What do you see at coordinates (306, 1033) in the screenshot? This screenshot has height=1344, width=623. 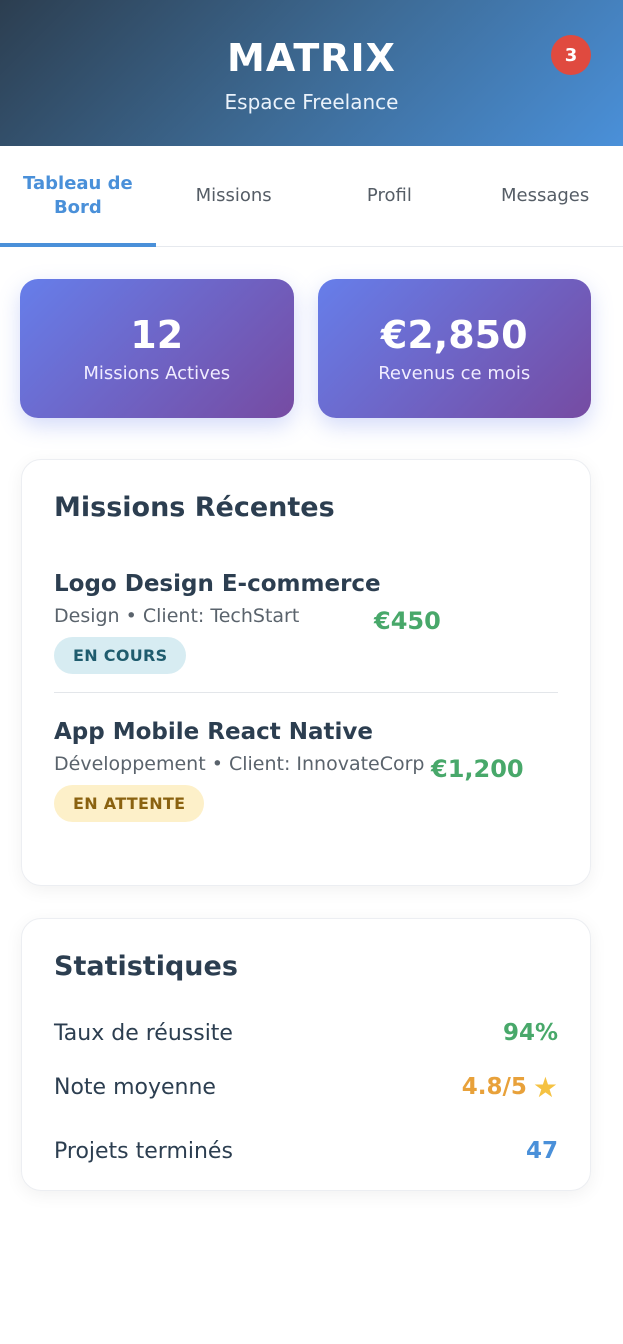 I see `stat-success-rate: Taux de réussite 94%` at bounding box center [306, 1033].